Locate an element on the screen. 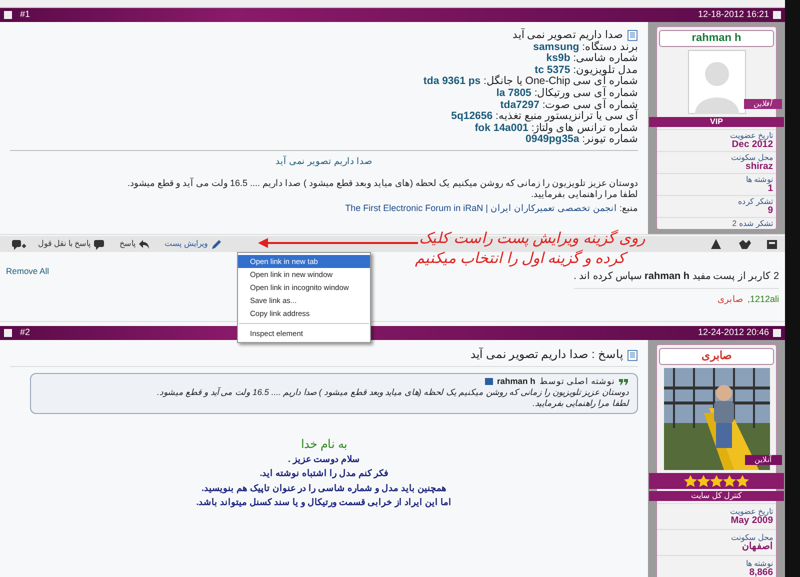  reply-line: اما این ایراد از خرابی قسمت ورتیکال و یا سند کسنل میتواند باشد. is located at coordinates (324, 503).